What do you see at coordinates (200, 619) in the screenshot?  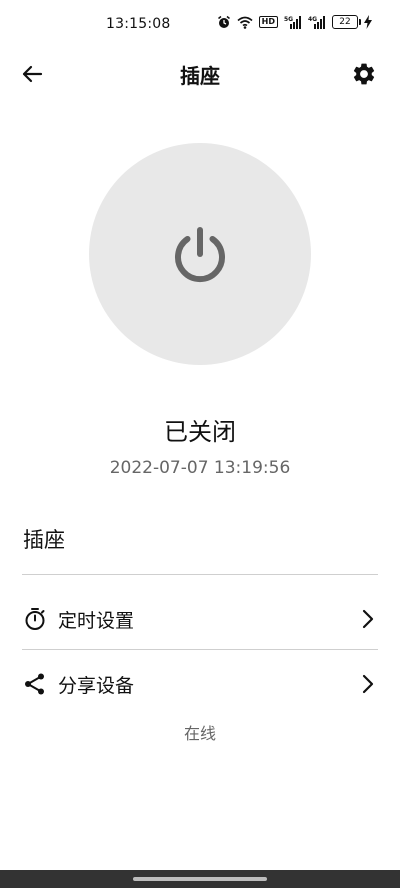 I see `timer-settings-row: 定时设置` at bounding box center [200, 619].